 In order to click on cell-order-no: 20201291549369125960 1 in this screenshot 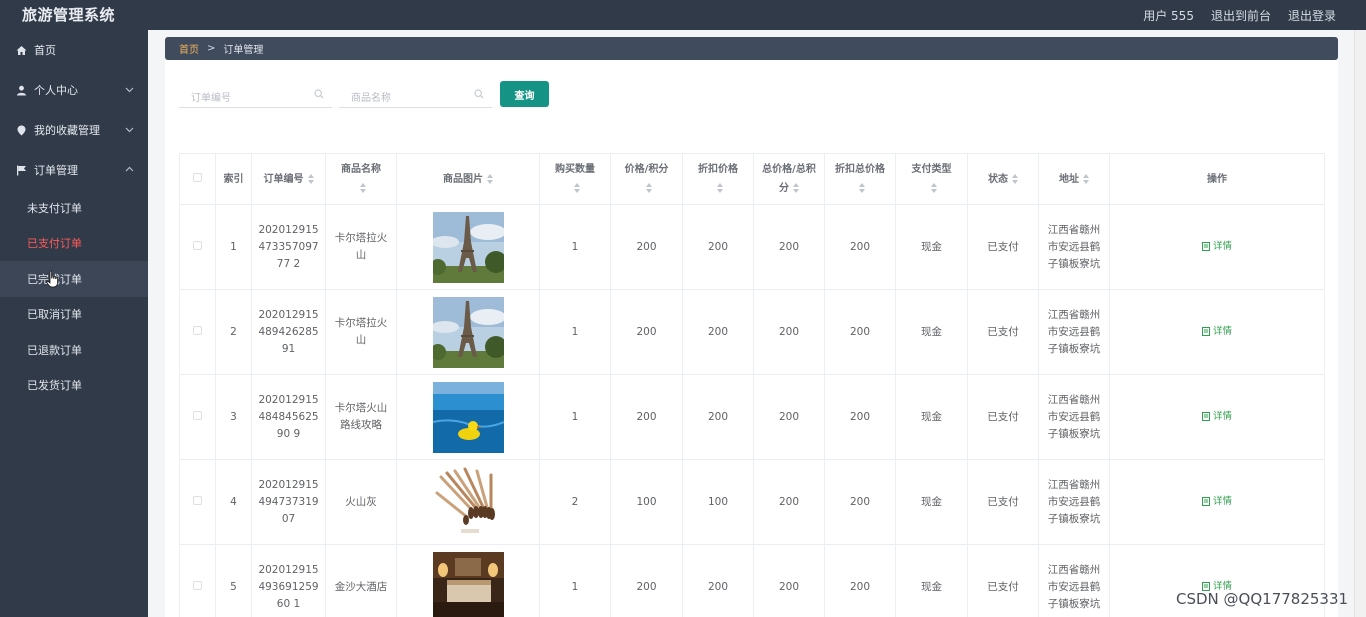, I will do `click(288, 580)`.